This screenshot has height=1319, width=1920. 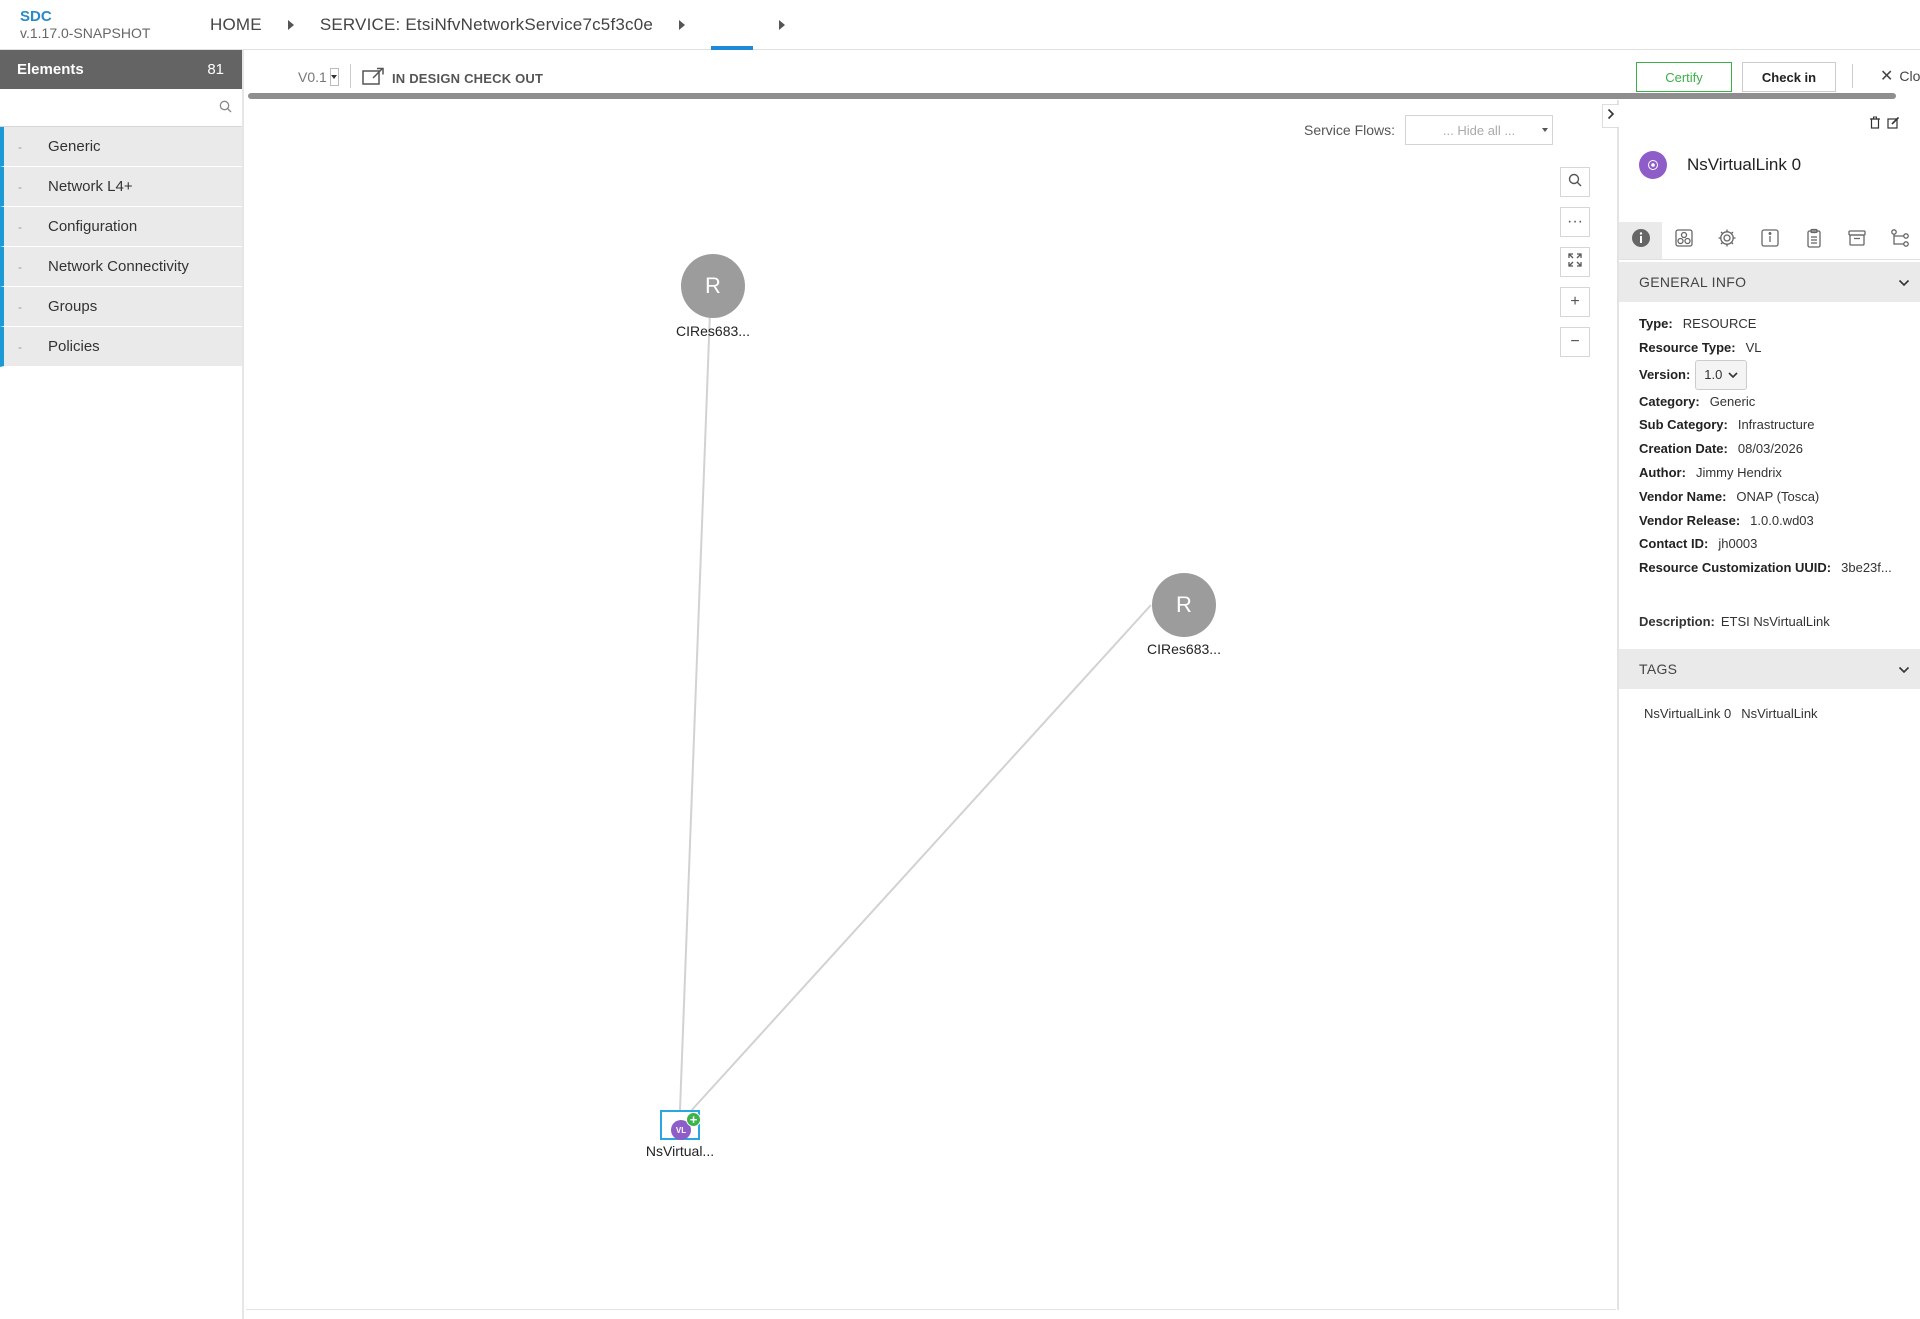 What do you see at coordinates (1779, 521) in the screenshot?
I see `info-row-vendor-release: Vendor Release: 1.0.0.wd03` at bounding box center [1779, 521].